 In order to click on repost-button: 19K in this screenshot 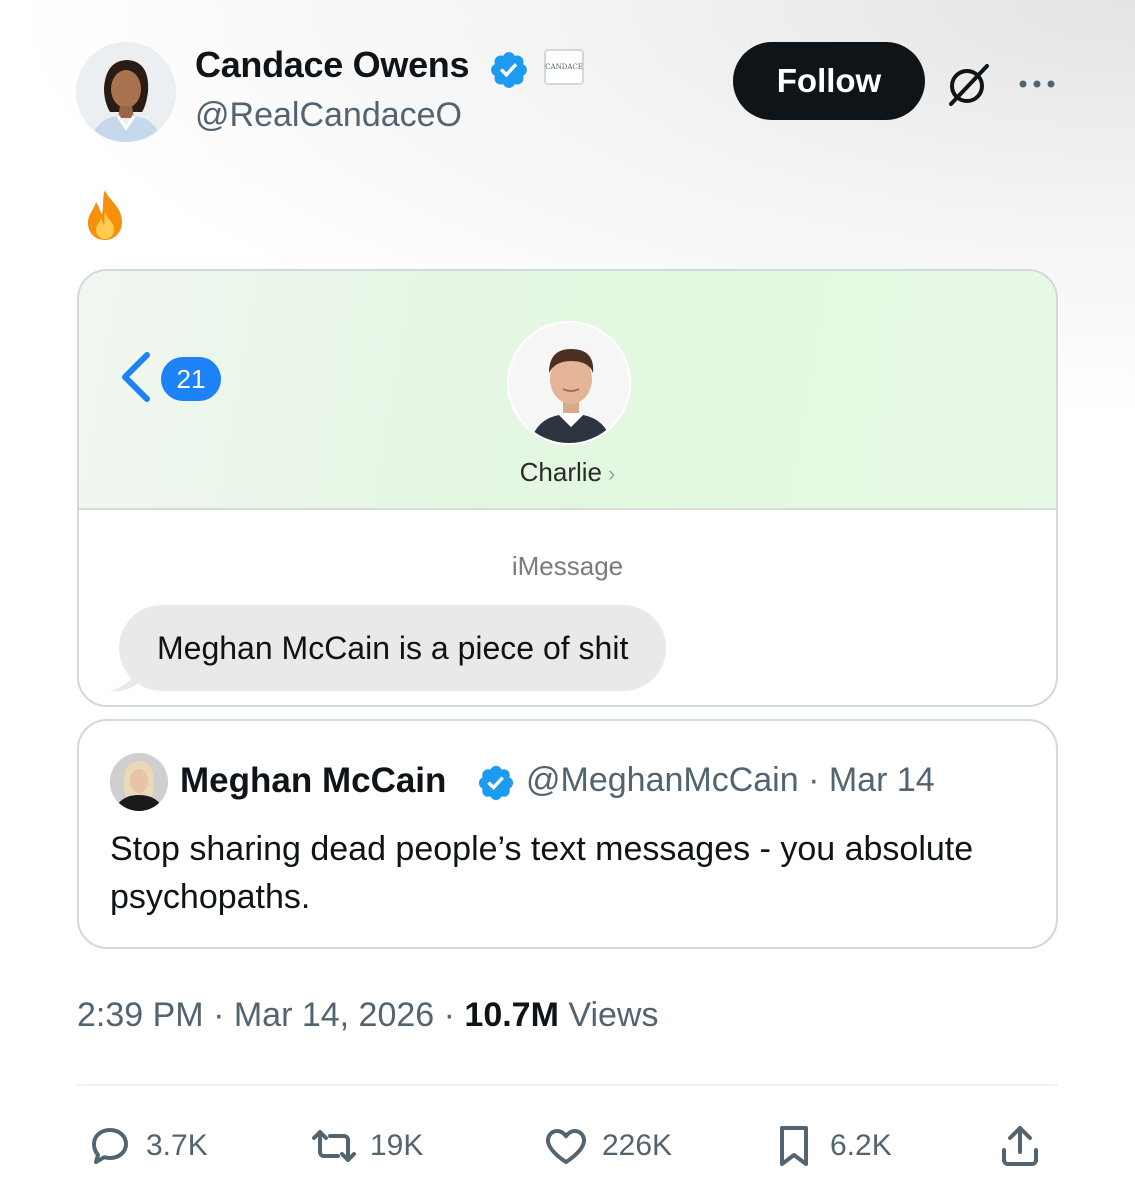, I will do `click(366, 1146)`.